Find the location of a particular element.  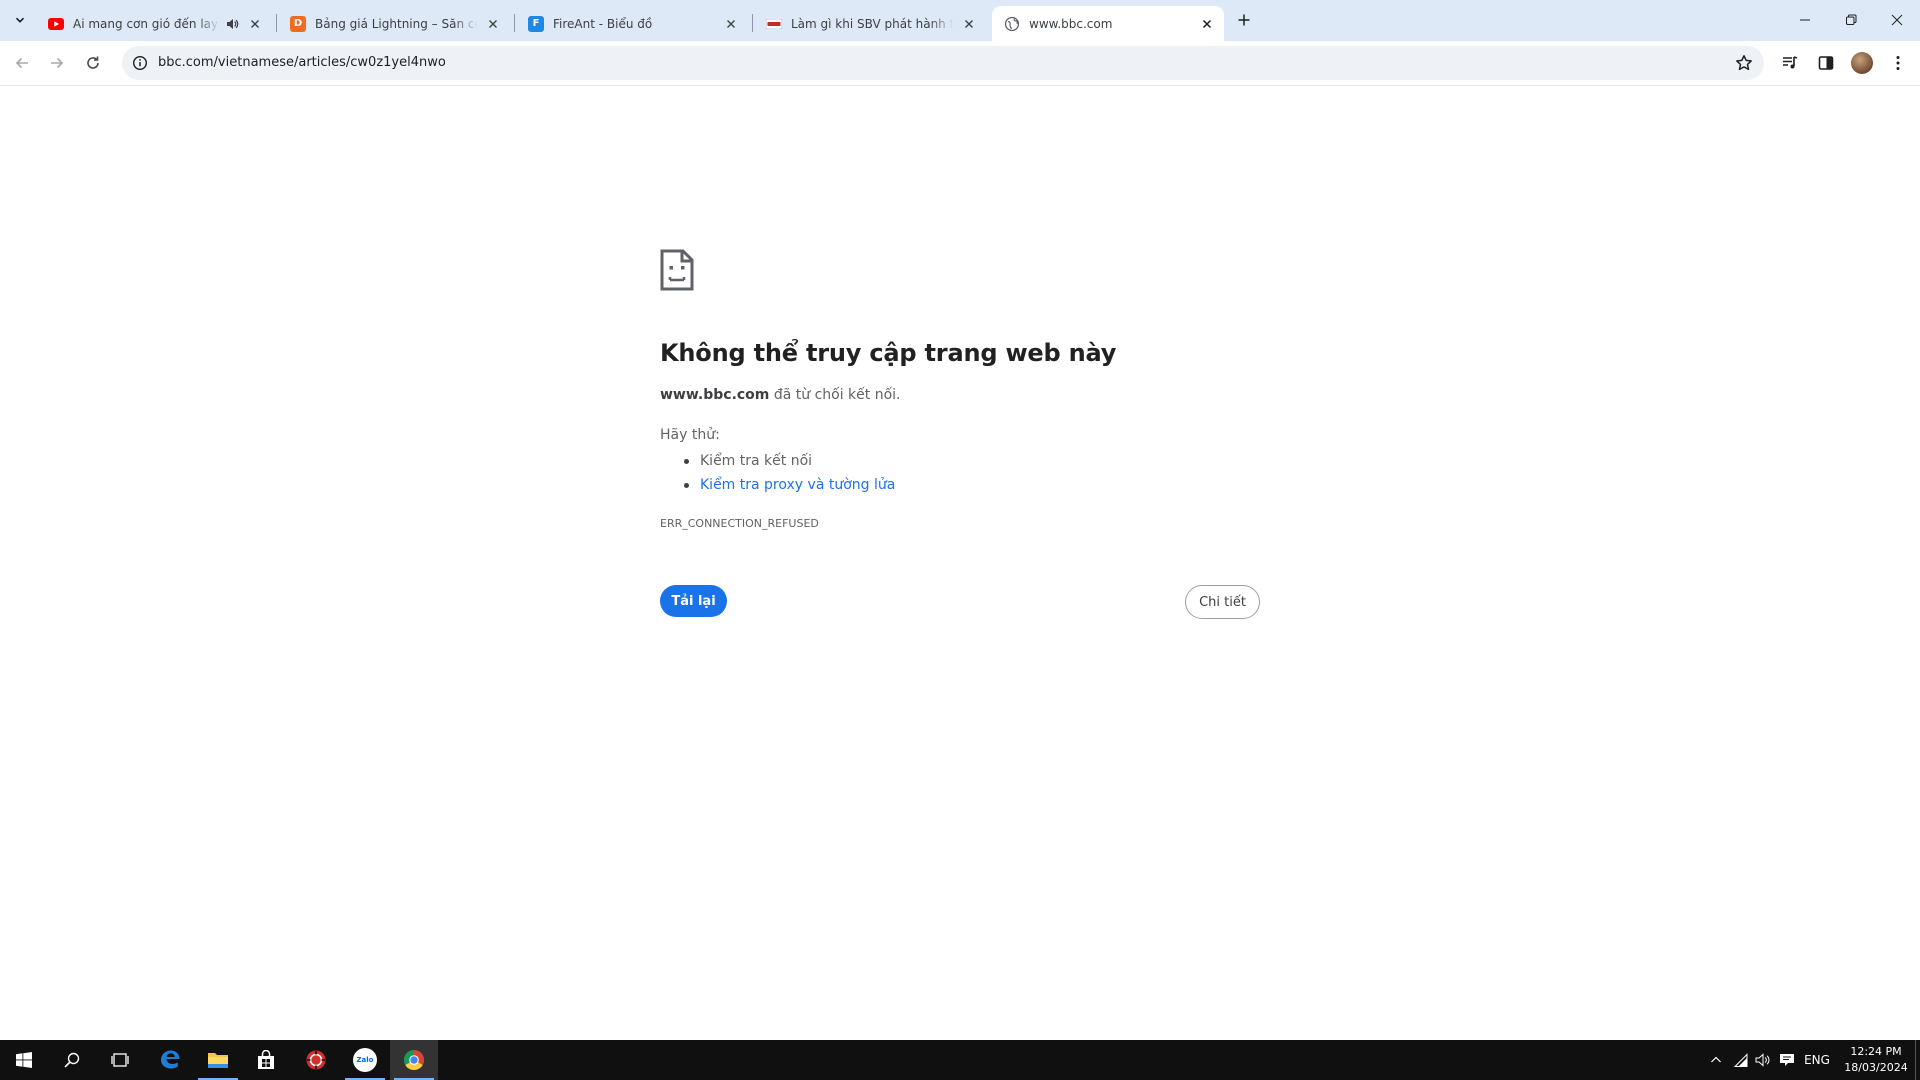

error-host: www.bbc.com is located at coordinates (715, 395).